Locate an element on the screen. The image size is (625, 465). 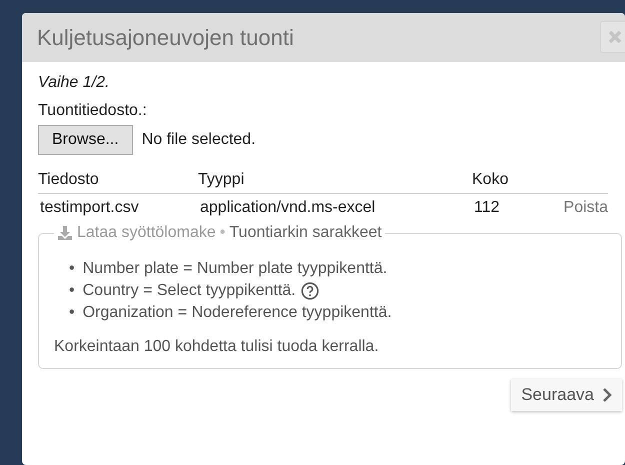
file-label: Tuontitiedosto.: is located at coordinates (93, 111).